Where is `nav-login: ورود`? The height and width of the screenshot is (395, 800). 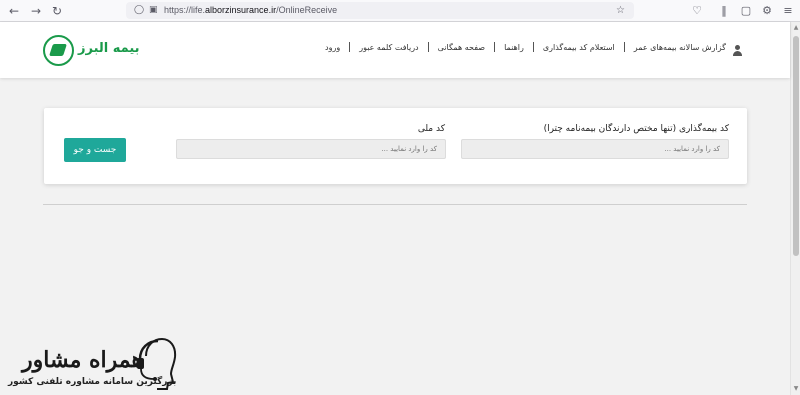 nav-login: ورود is located at coordinates (332, 47).